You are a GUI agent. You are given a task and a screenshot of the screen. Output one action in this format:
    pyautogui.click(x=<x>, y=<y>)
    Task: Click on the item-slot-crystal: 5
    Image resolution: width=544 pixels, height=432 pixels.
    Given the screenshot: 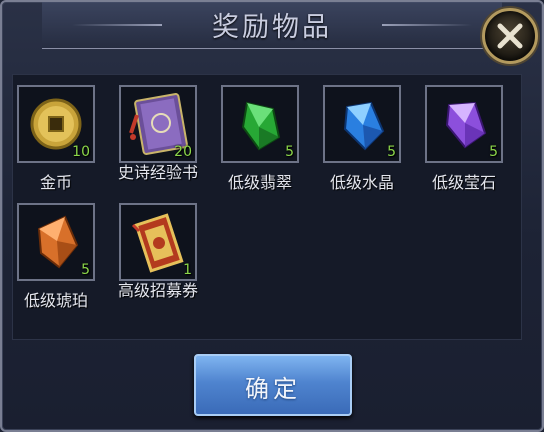 What is the action you would take?
    pyautogui.click(x=362, y=124)
    